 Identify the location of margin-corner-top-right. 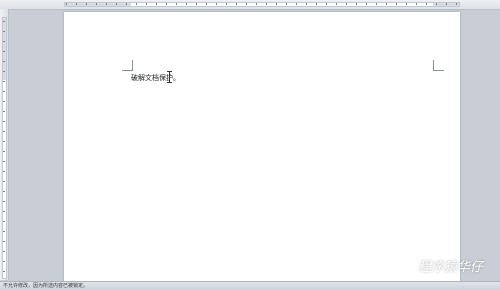
(438, 65).